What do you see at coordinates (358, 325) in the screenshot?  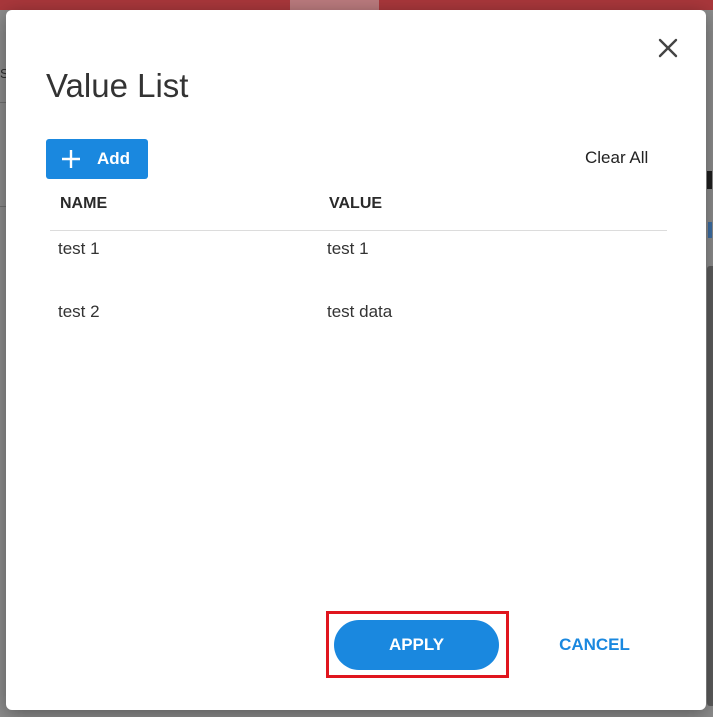 I see `table-row: test 2 test data` at bounding box center [358, 325].